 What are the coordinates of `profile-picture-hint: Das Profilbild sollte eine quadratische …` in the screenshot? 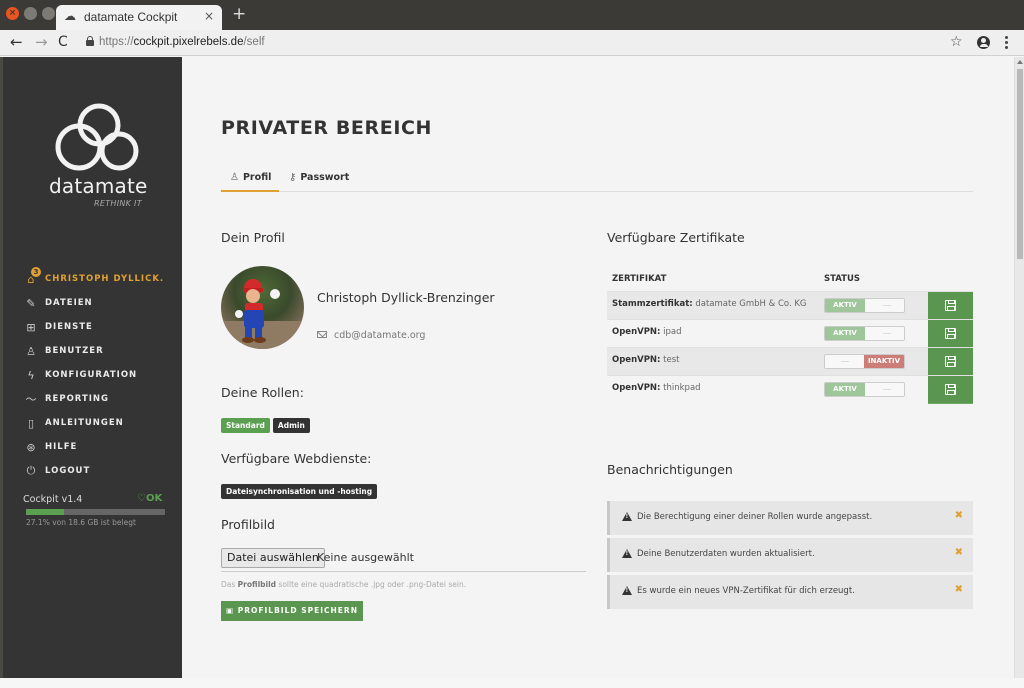 It's located at (343, 584).